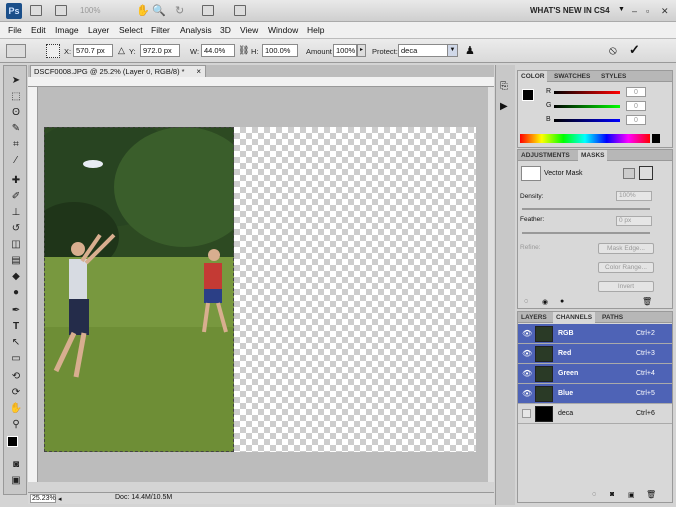  What do you see at coordinates (16, 129) in the screenshot?
I see `quick-selection-icon: ✎` at bounding box center [16, 129].